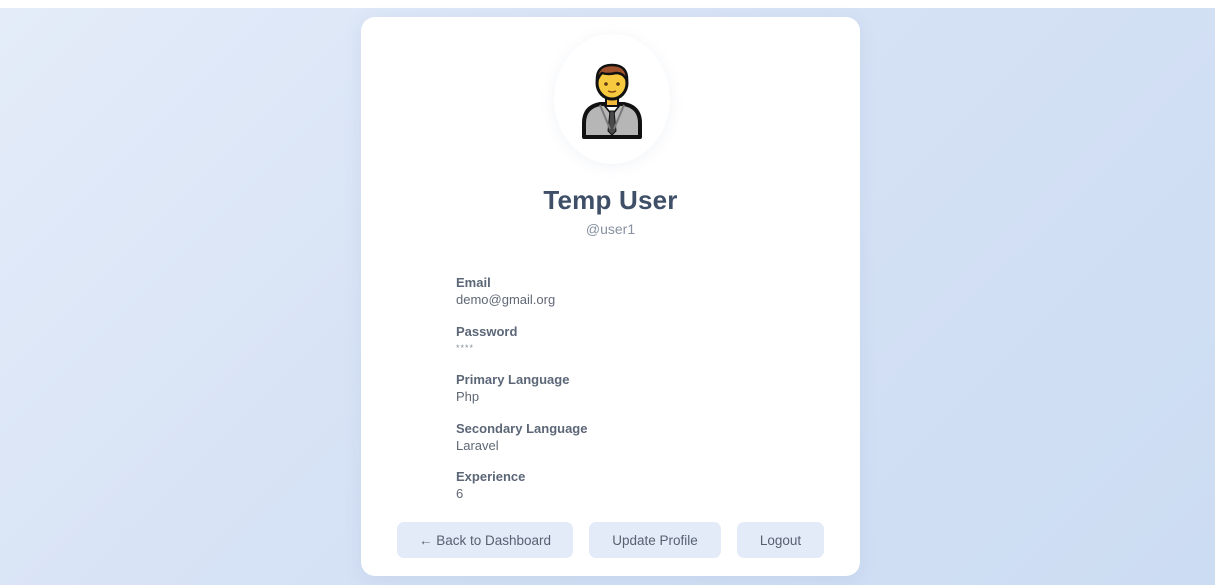 The height and width of the screenshot is (585, 1215). Describe the element at coordinates (616, 348) in the screenshot. I see `detail-password: Password ****` at that location.